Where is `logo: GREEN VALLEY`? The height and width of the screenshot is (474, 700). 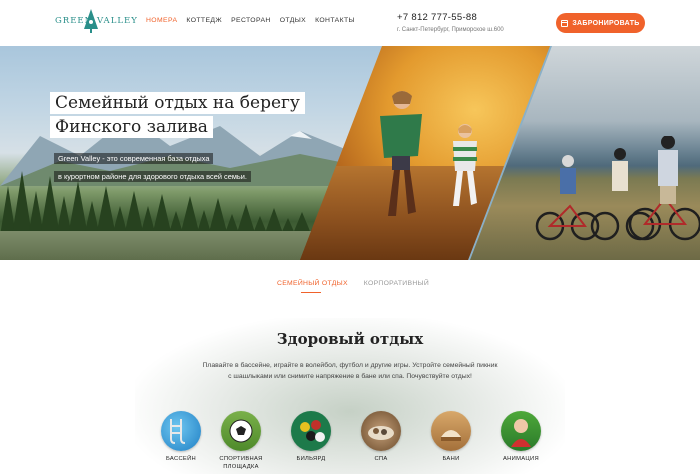 logo: GREEN VALLEY is located at coordinates (96, 22).